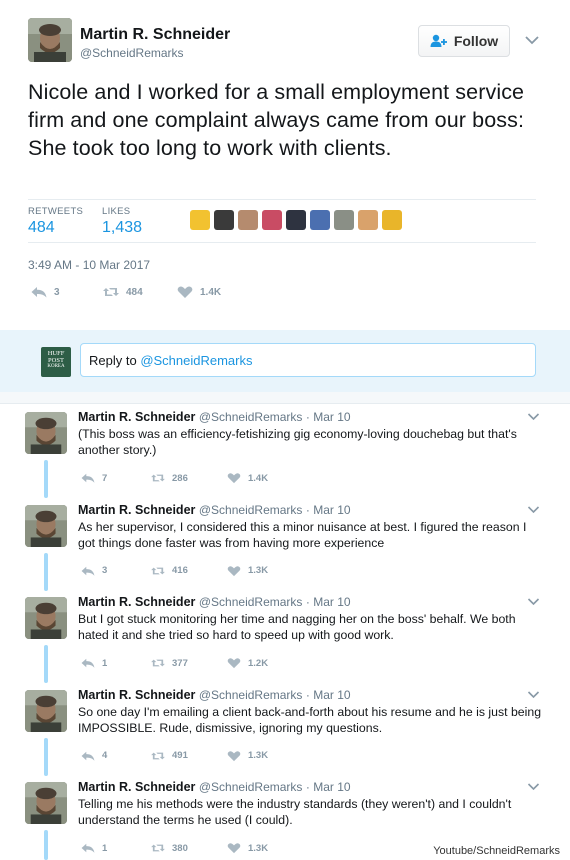 The height and width of the screenshot is (860, 570). I want to click on tweet-actions: 4 491 1.3K, so click(230, 757).